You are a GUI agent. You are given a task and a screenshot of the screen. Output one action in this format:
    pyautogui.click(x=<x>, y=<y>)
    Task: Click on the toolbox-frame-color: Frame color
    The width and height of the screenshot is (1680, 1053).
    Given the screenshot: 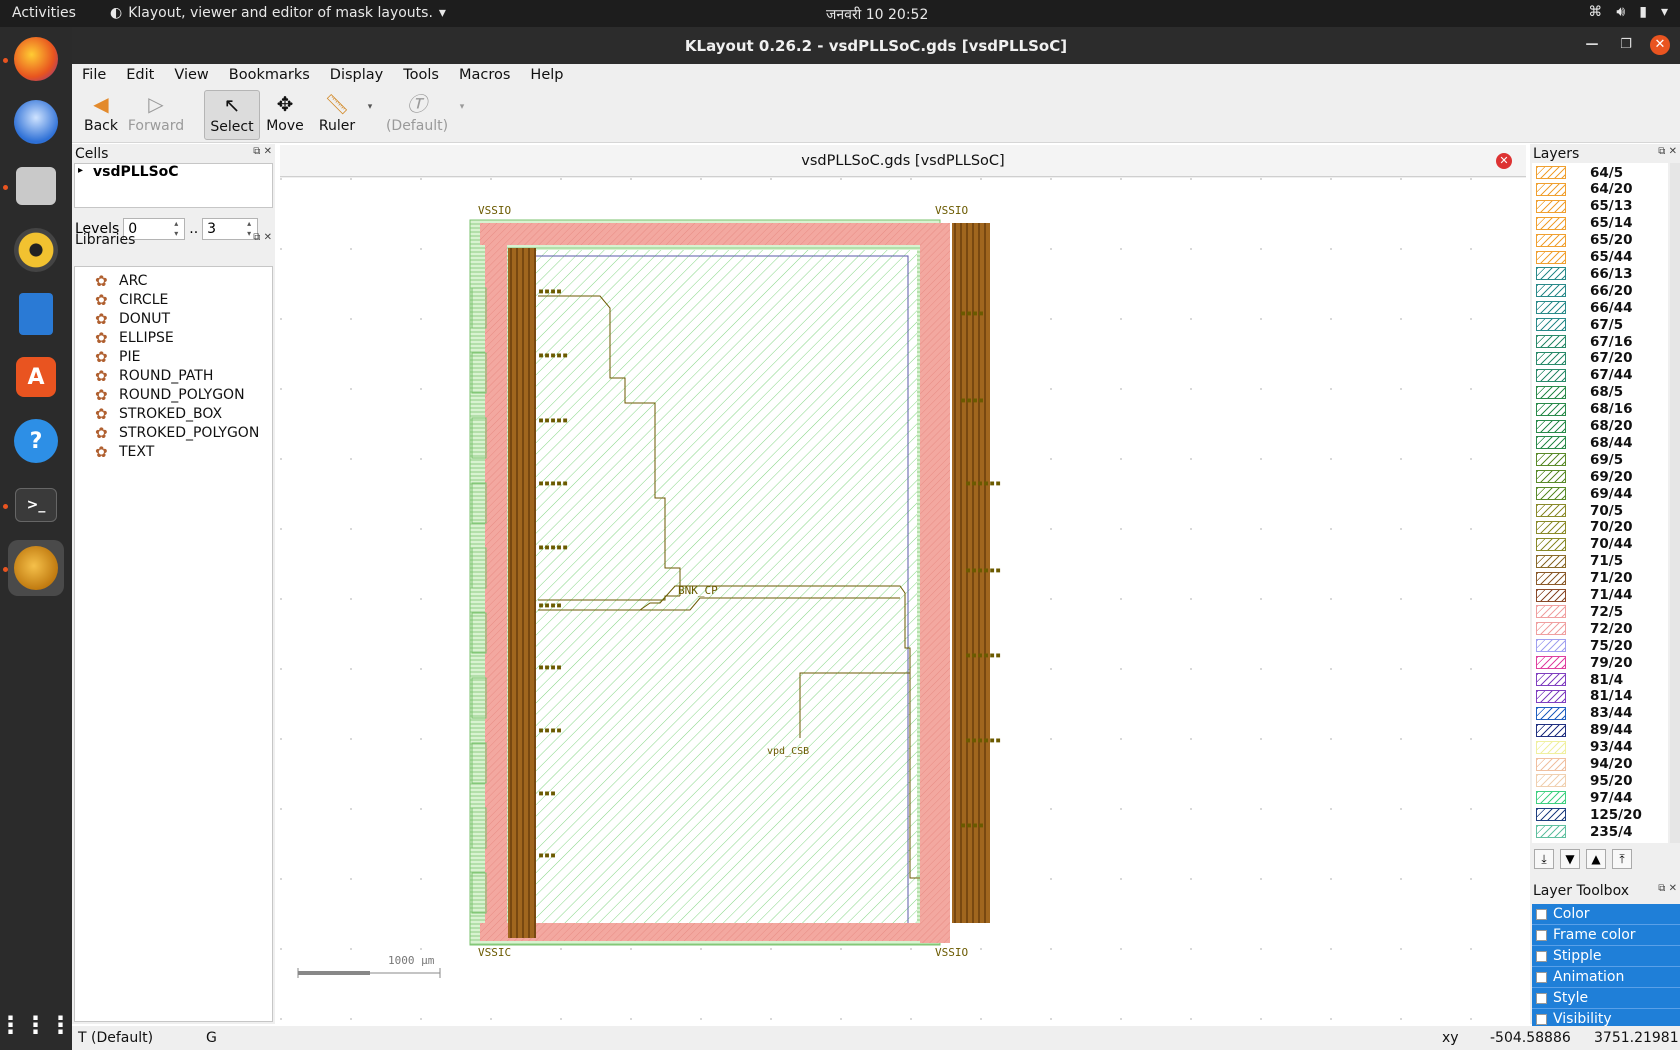 What is the action you would take?
    pyautogui.click(x=1606, y=935)
    